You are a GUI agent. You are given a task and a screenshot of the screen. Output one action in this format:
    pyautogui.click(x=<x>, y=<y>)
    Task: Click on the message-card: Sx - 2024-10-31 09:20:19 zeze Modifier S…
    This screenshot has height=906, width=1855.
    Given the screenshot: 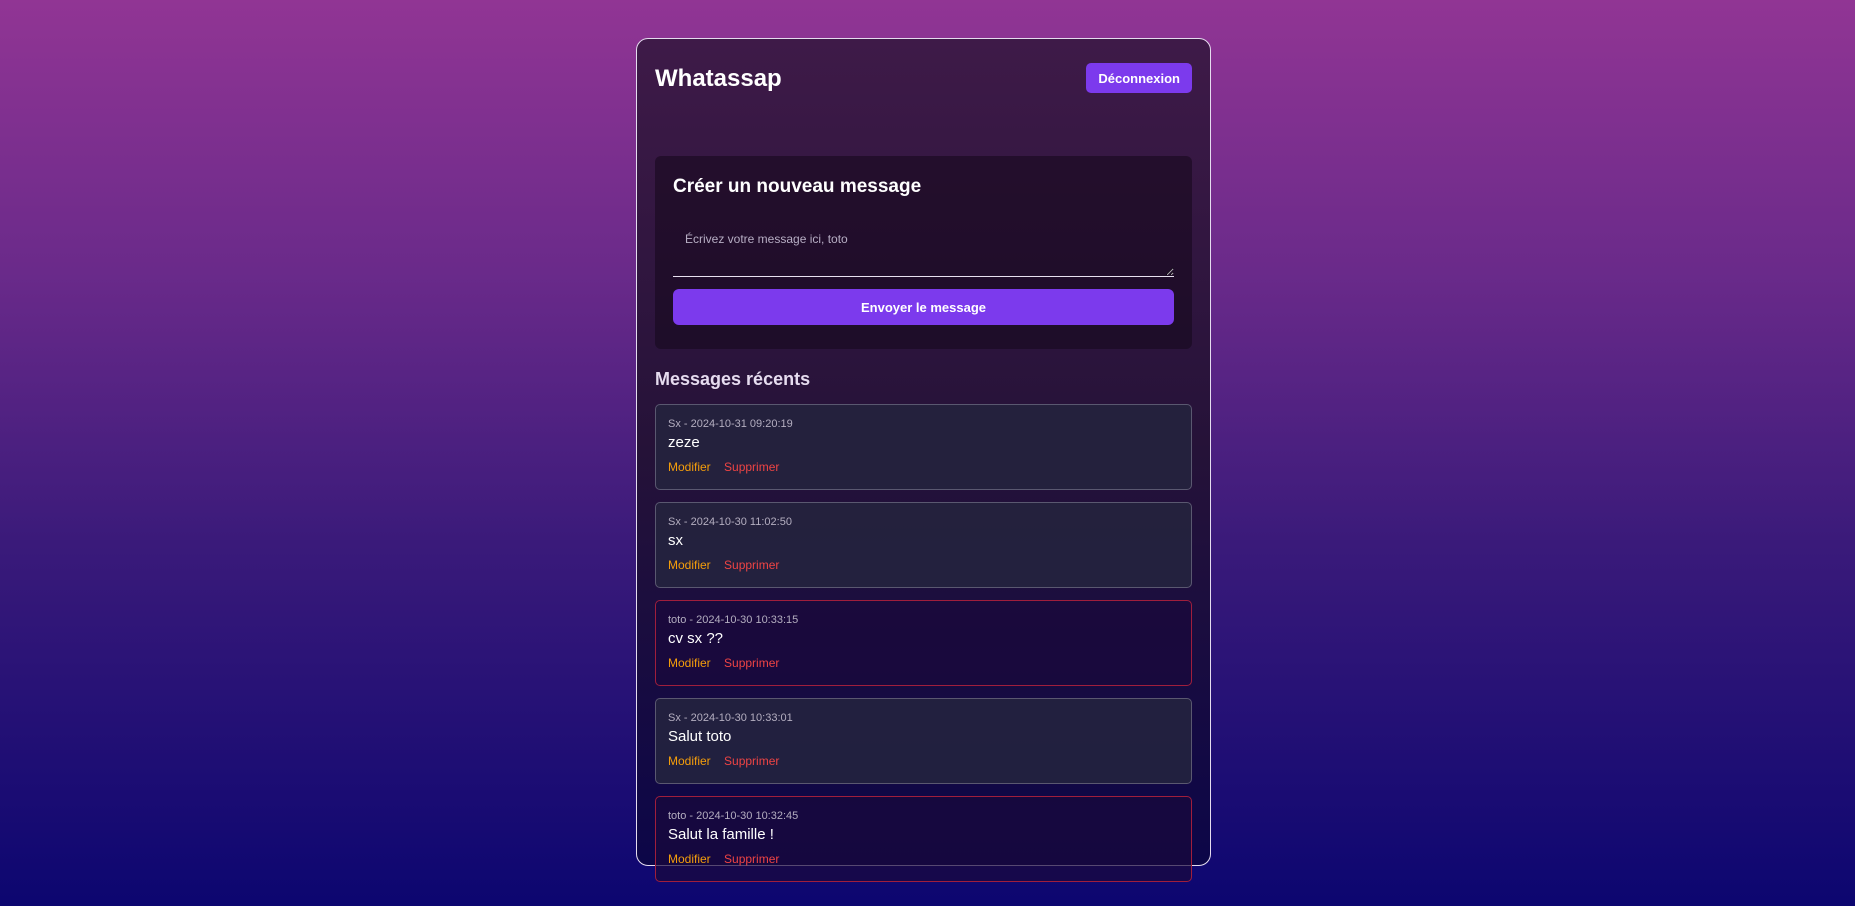 What is the action you would take?
    pyautogui.click(x=923, y=447)
    